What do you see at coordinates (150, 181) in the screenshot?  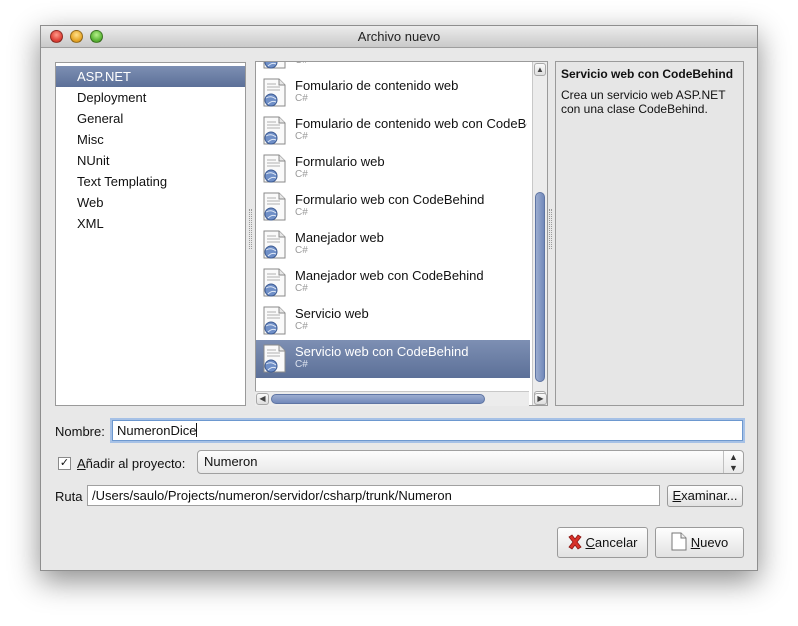 I see `category-item-text-templating: Text Templating` at bounding box center [150, 181].